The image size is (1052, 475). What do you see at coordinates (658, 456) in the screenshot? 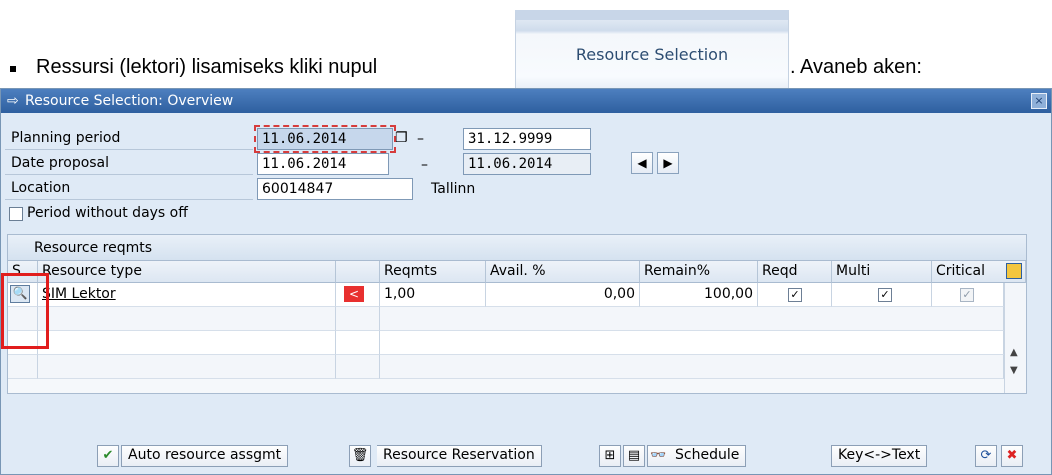
I see `glasses-icon: 👓` at bounding box center [658, 456].